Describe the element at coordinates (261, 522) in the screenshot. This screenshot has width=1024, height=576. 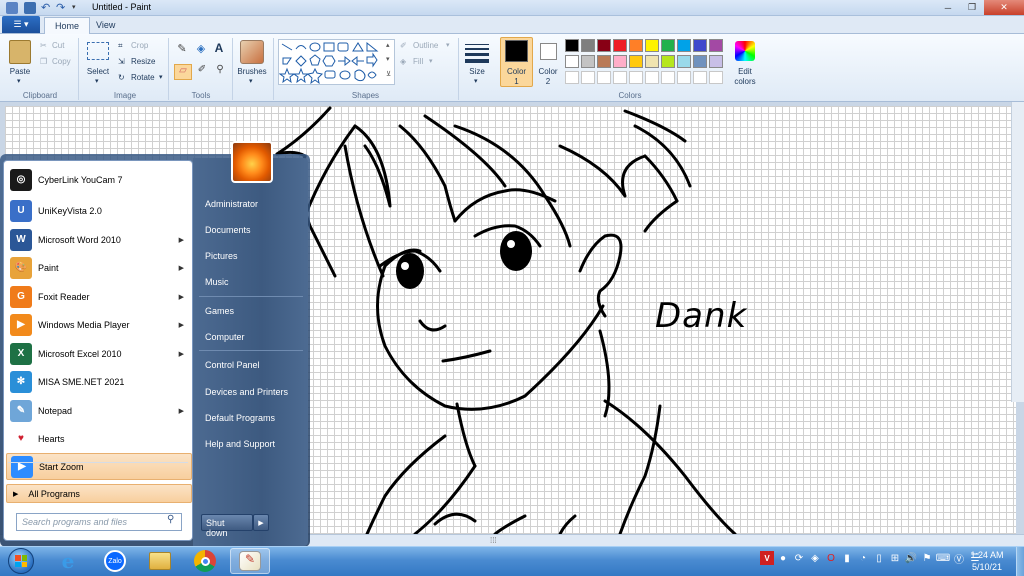
I see `shut-down-options-icon: ▶` at that location.